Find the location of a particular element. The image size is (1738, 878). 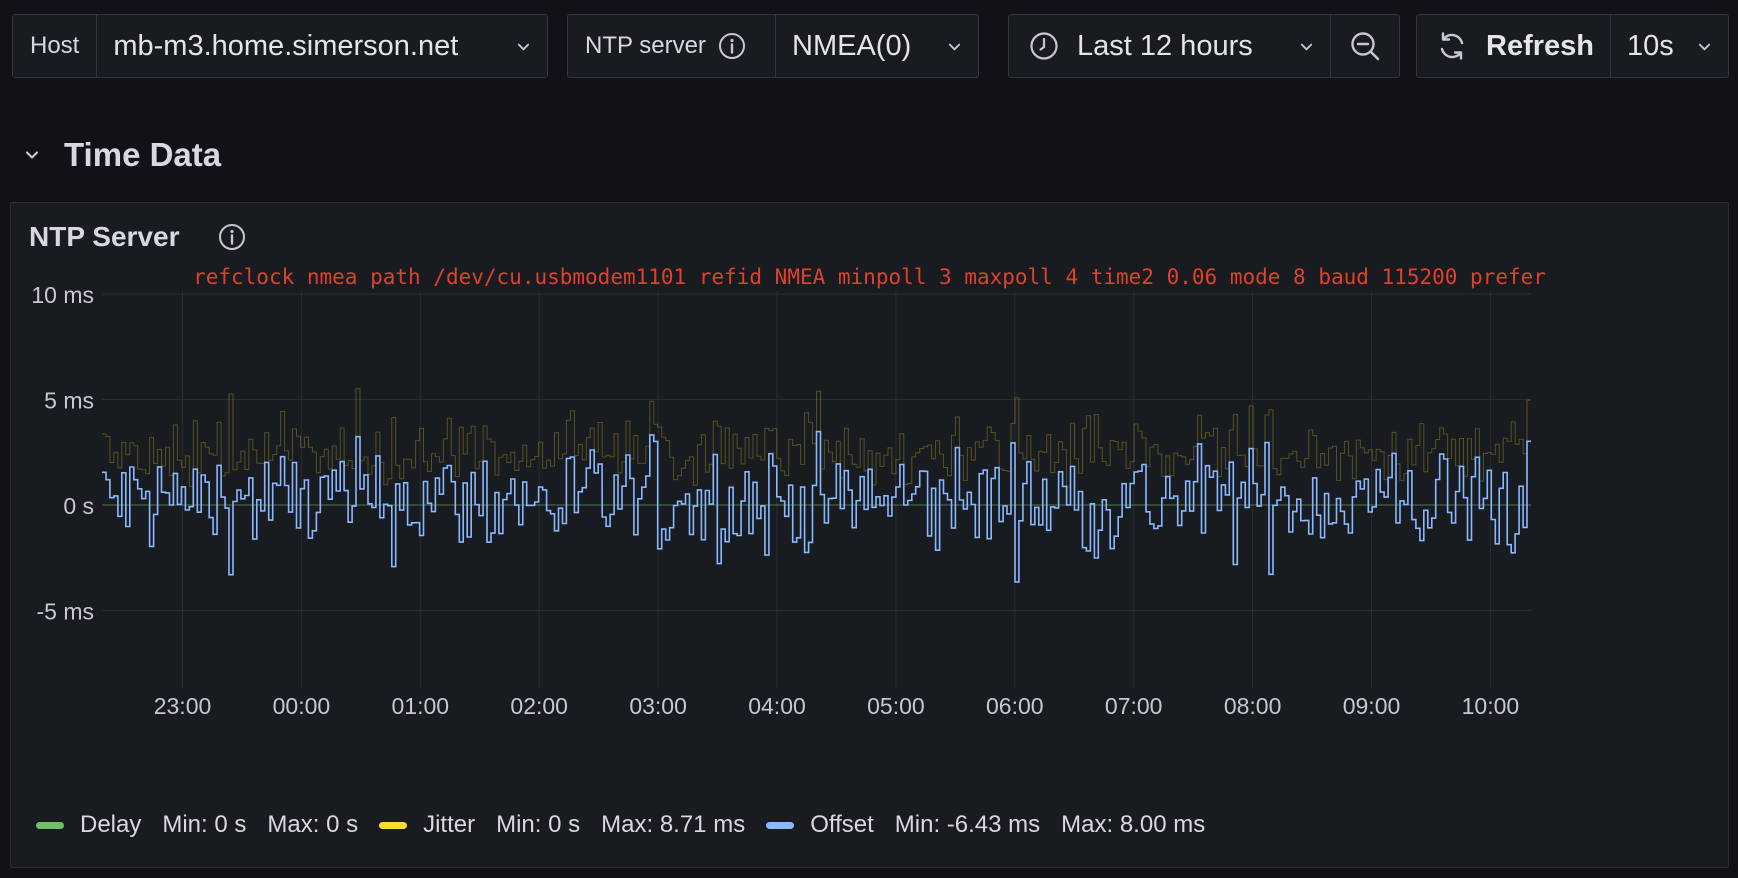

ntp-server-select: NMEA(0) is located at coordinates (876, 46).